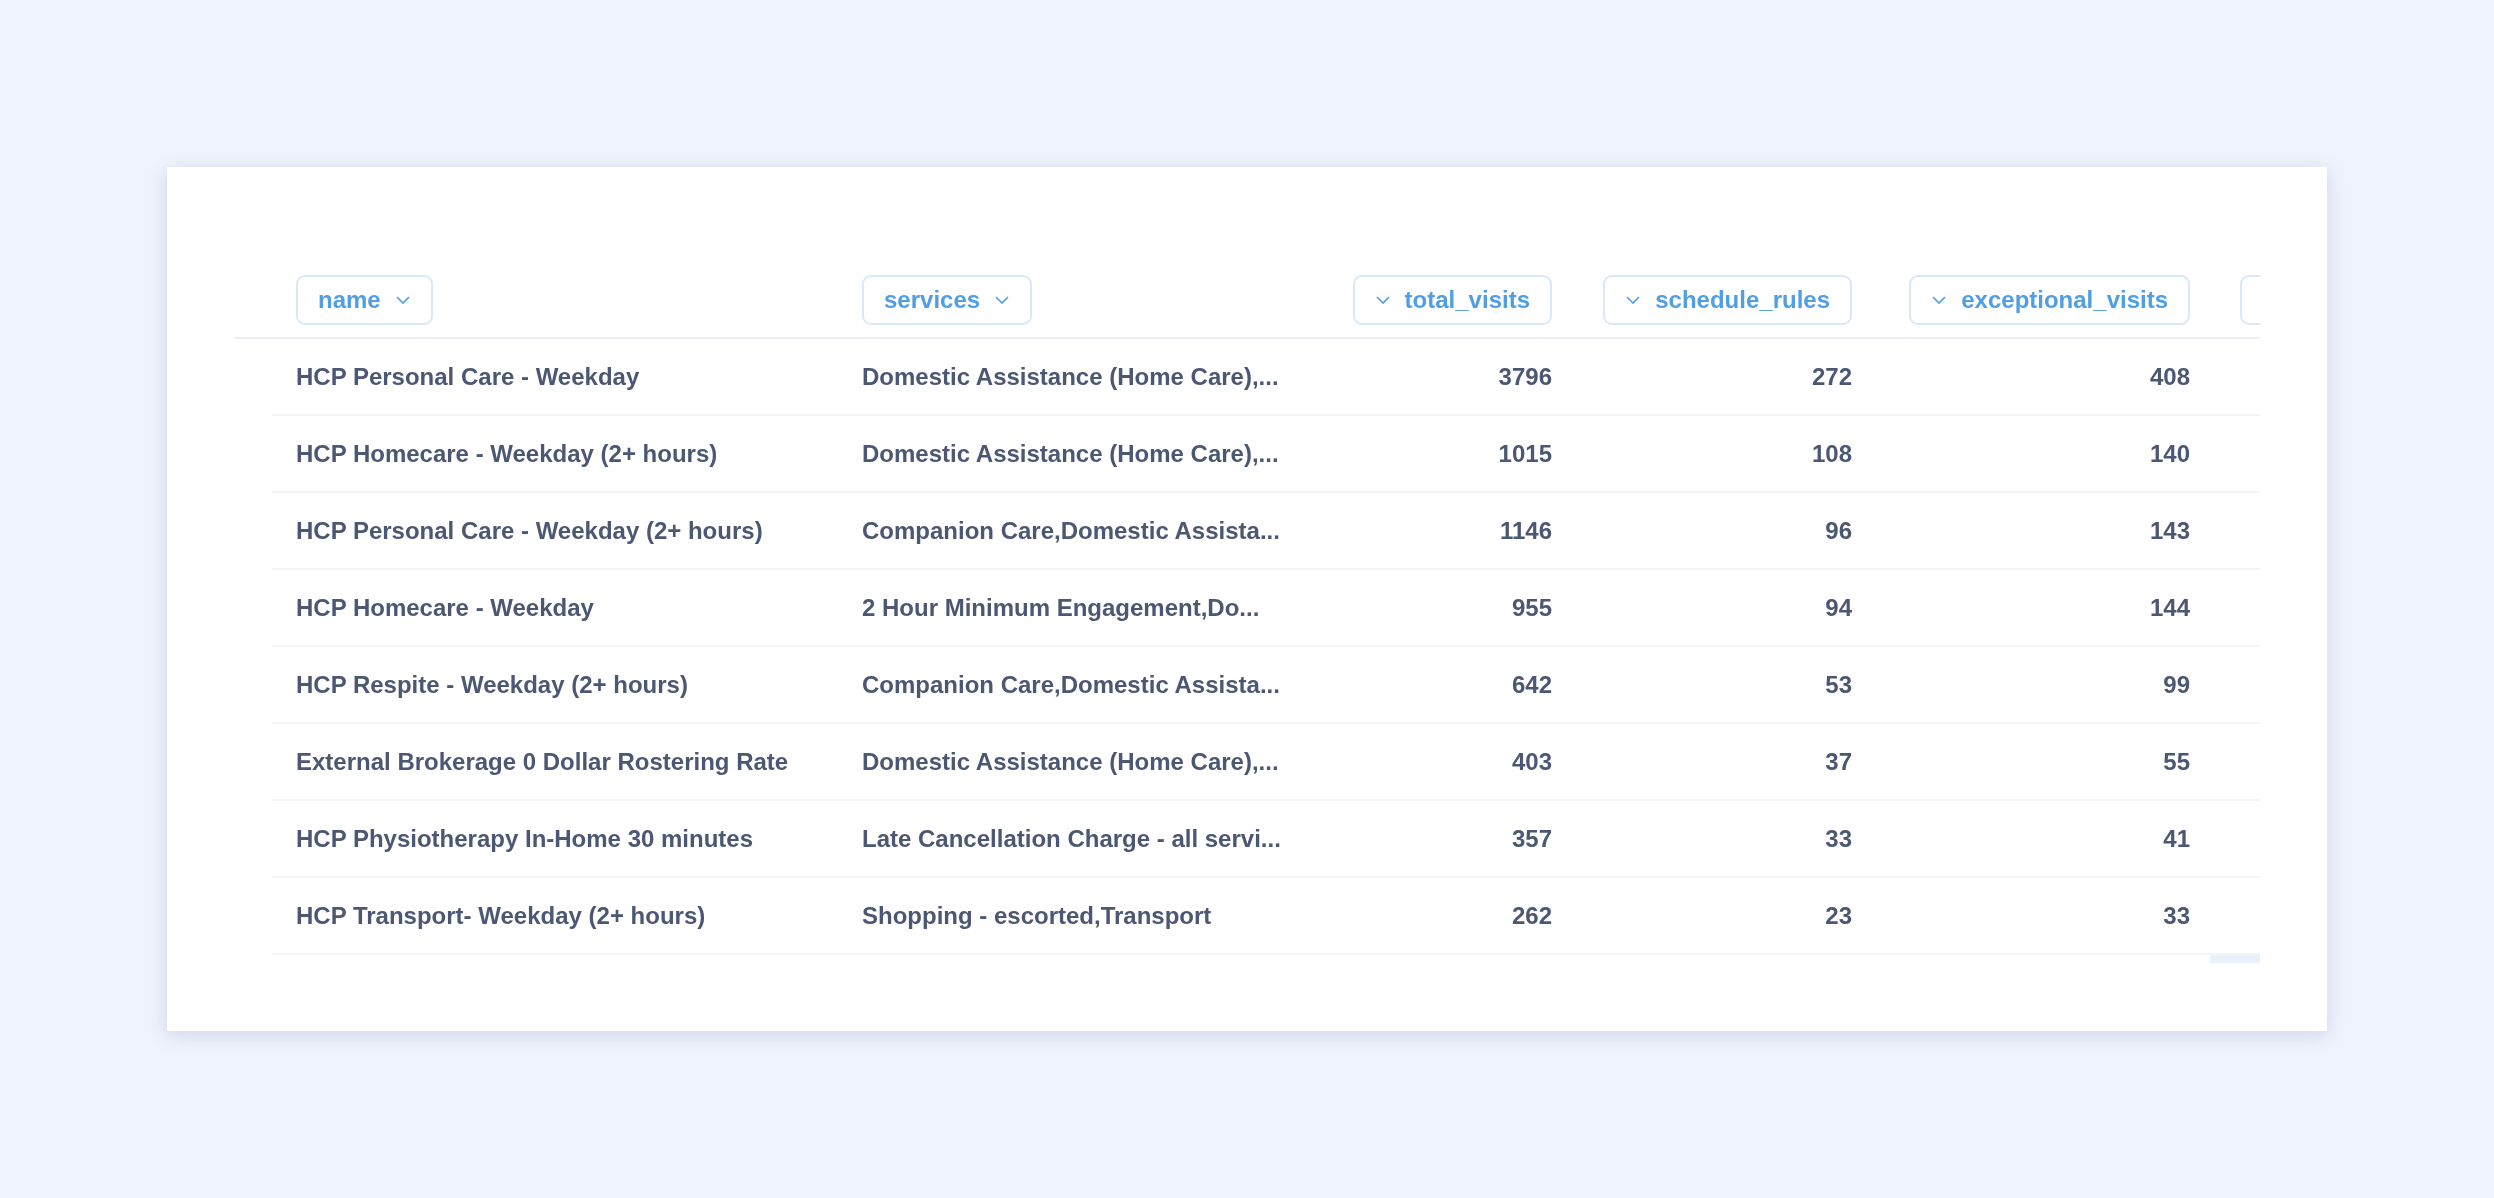 The width and height of the screenshot is (2494, 1198). Describe the element at coordinates (1525, 453) in the screenshot. I see `table-cell-text: 1015` at that location.